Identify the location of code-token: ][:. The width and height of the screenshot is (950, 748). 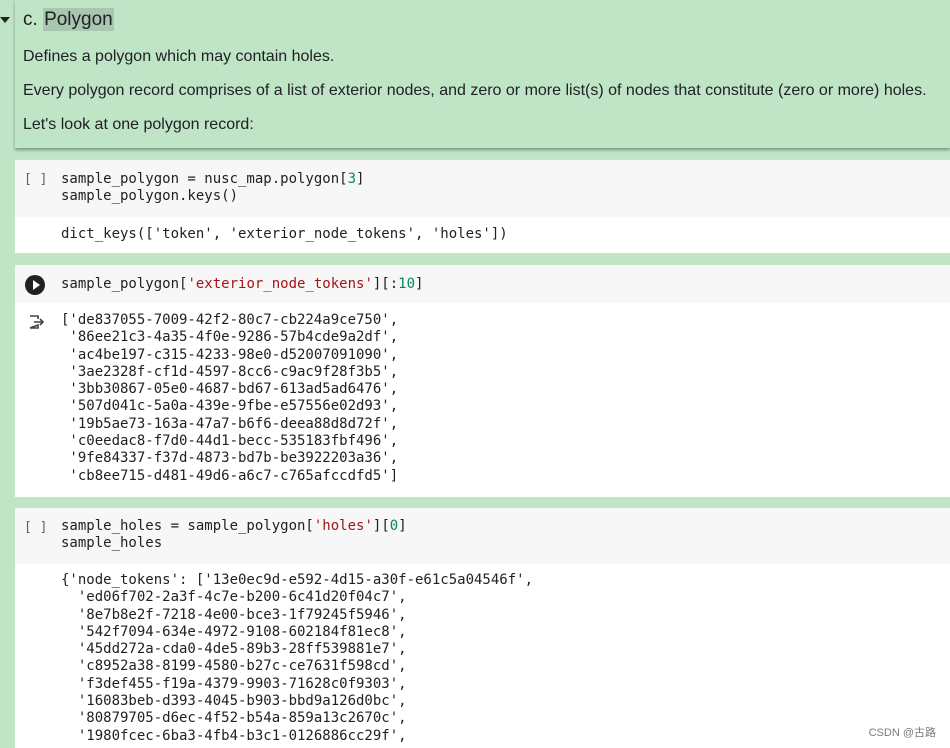
(385, 284).